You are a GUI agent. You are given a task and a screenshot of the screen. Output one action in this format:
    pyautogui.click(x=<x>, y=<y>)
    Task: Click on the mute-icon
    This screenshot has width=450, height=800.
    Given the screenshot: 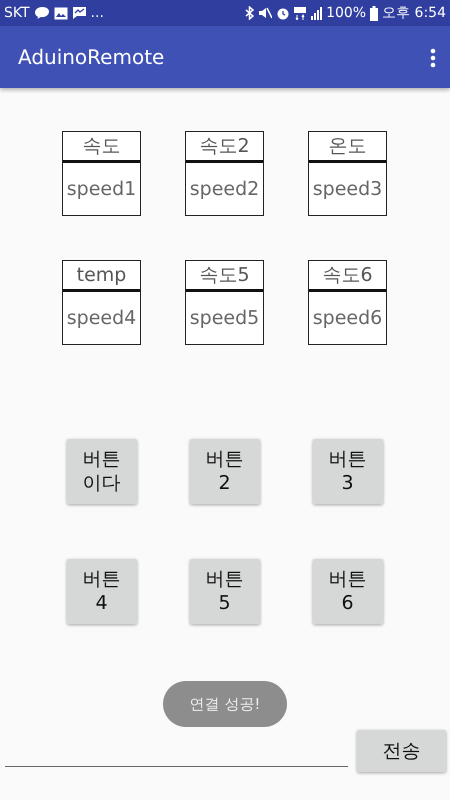 What is the action you would take?
    pyautogui.click(x=265, y=13)
    